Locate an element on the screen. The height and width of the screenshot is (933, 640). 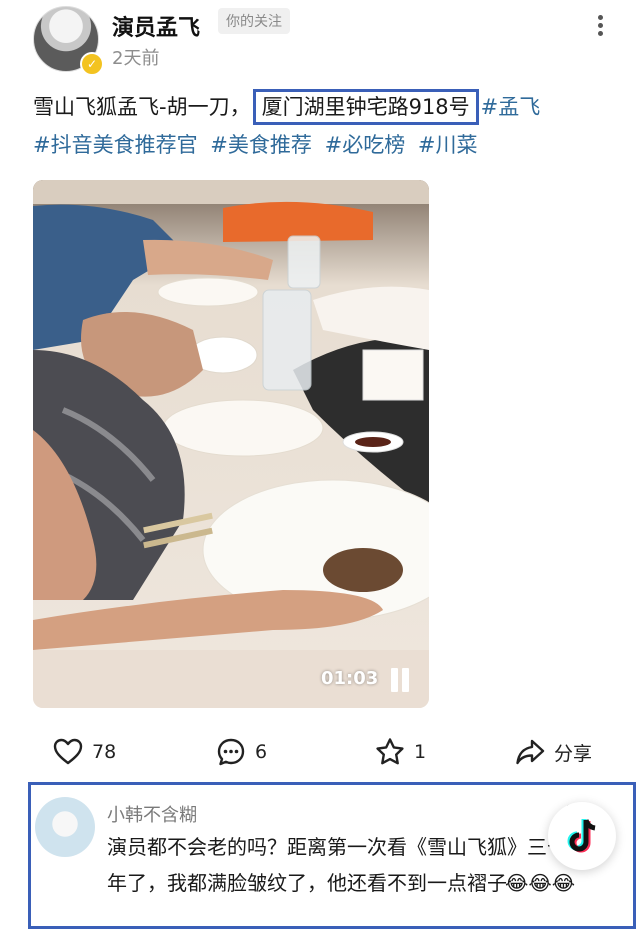
comment-icon is located at coordinates (231, 752).